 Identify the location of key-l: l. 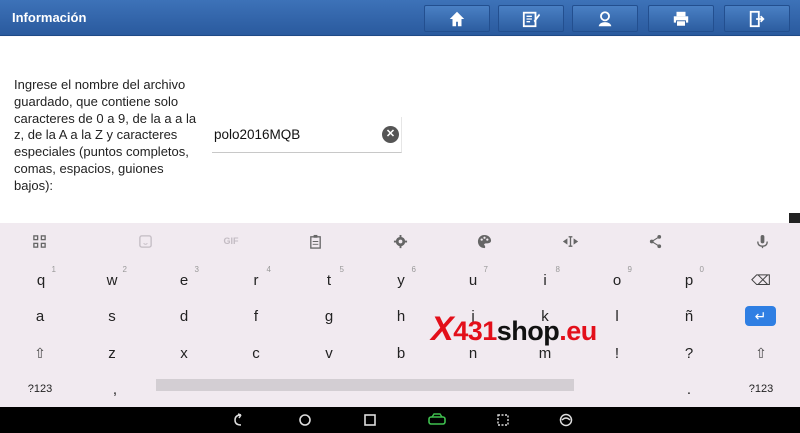
(617, 316).